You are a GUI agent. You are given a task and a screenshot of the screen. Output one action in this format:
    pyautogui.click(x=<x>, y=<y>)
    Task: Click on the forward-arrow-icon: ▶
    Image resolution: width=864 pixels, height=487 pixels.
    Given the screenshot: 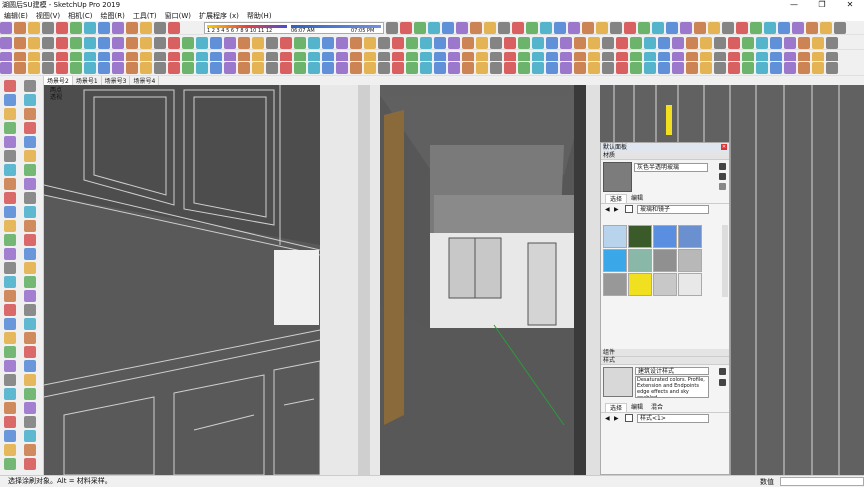 What is the action you would take?
    pyautogui.click(x=616, y=209)
    